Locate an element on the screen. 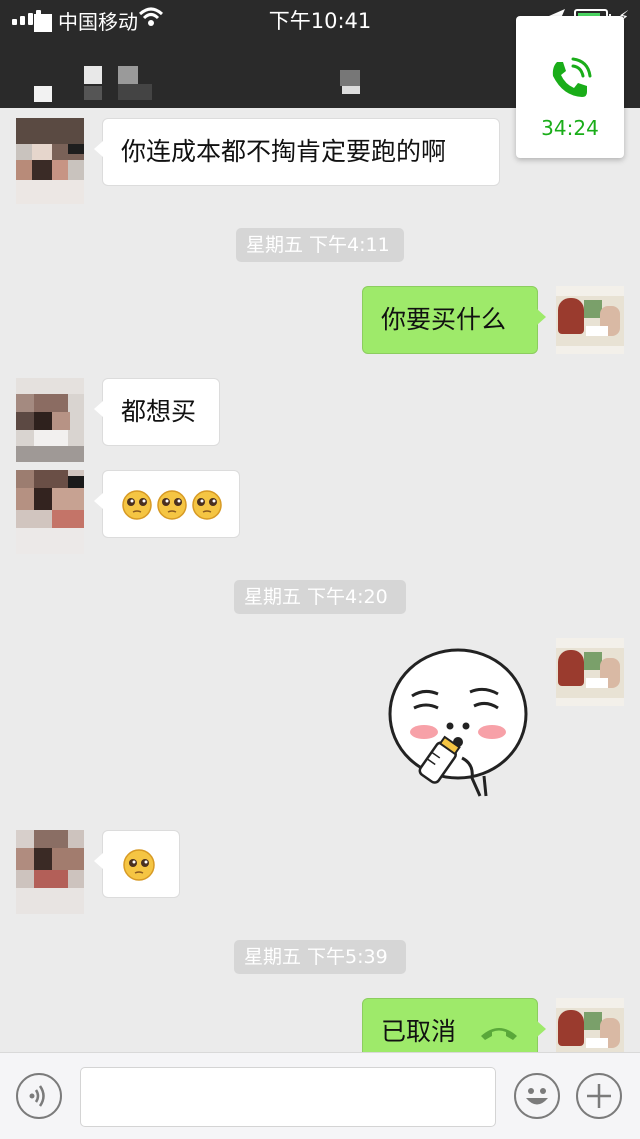  message-input is located at coordinates (288, 1097).